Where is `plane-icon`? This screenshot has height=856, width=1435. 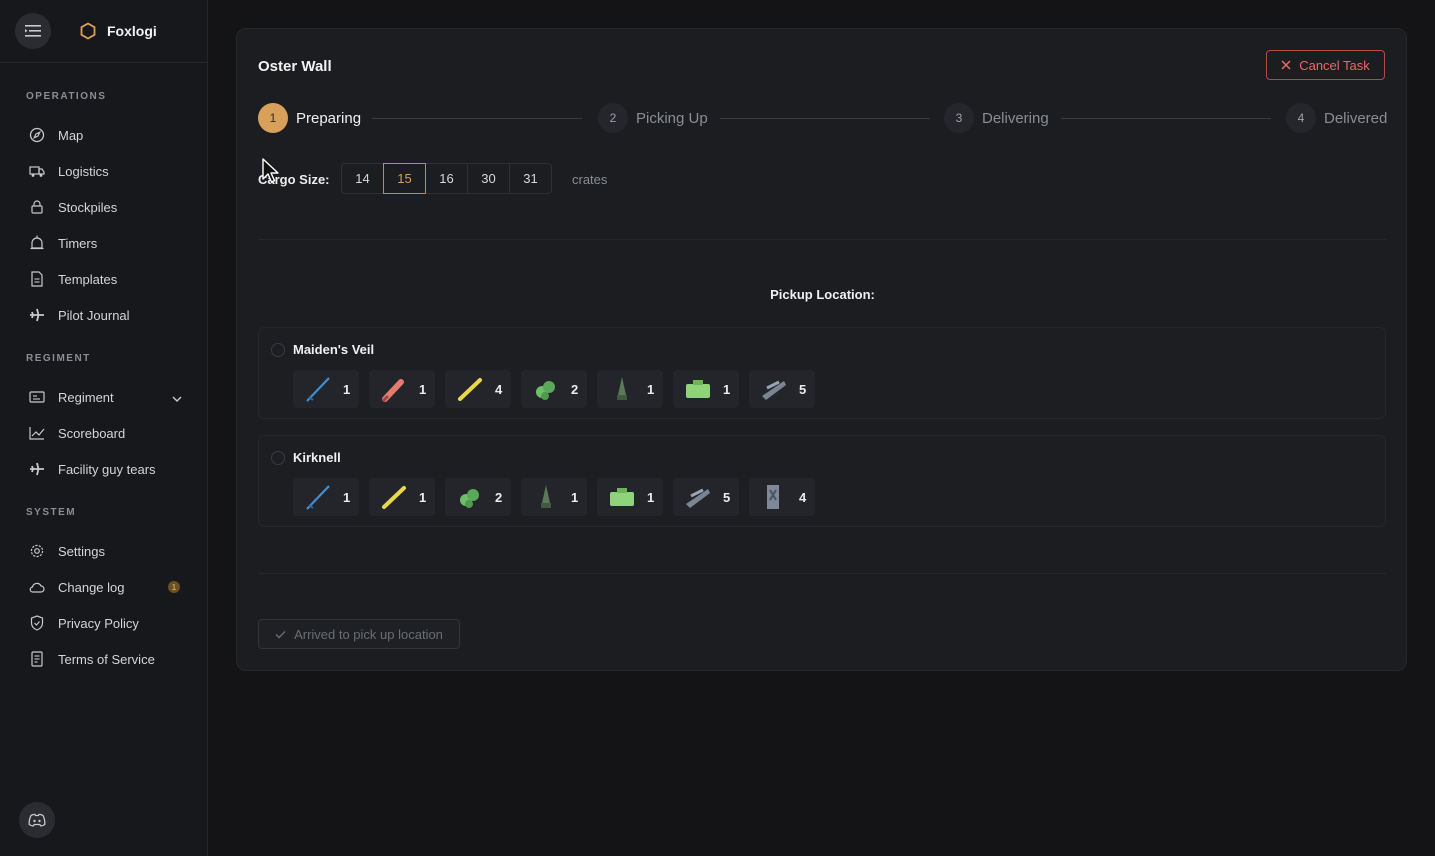 plane-icon is located at coordinates (37, 315).